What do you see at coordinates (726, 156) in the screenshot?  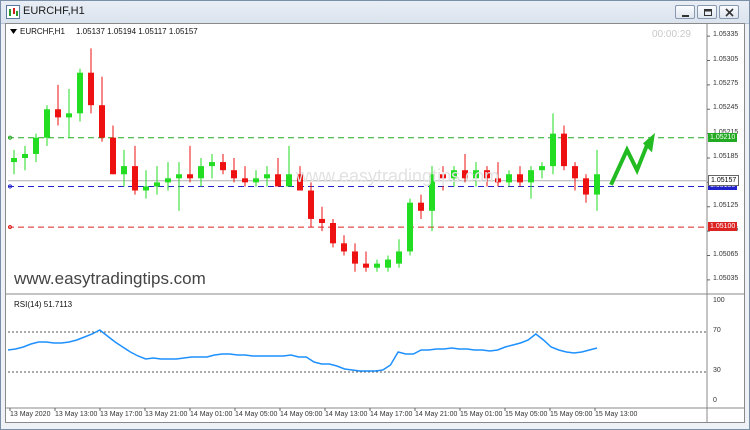 I see `price-label: 1.05185` at bounding box center [726, 156].